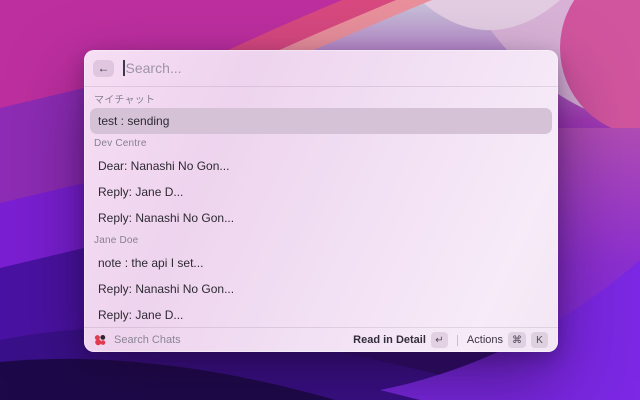 Image resolution: width=640 pixels, height=400 pixels. Describe the element at coordinates (450, 340) in the screenshot. I see `footer-actions: Read in Detail ↵ Actions ⌘ K` at that location.